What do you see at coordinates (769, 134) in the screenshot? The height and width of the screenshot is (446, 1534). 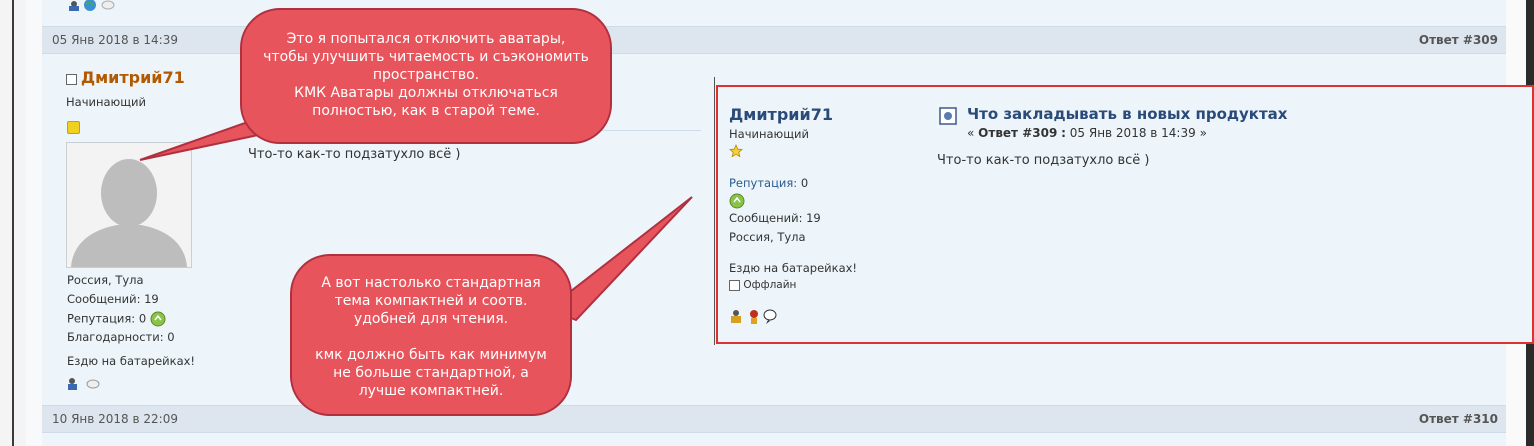 I see `std-author-rank: Начинающий` at bounding box center [769, 134].